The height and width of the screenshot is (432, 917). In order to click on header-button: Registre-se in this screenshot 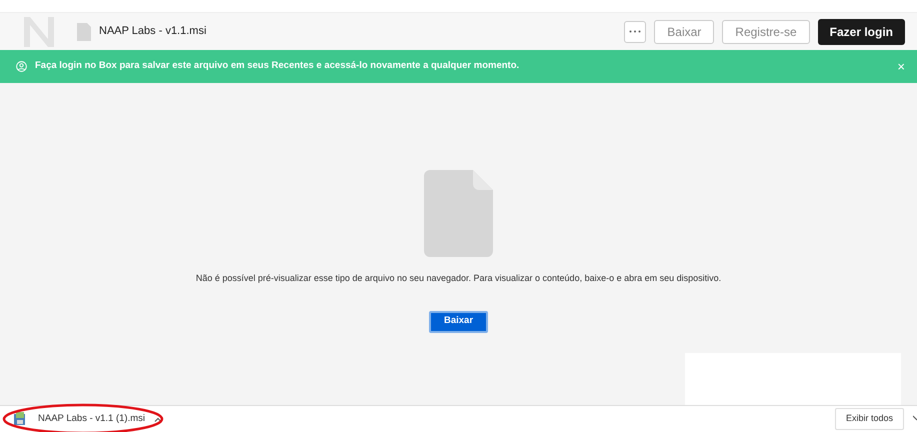, I will do `click(766, 32)`.